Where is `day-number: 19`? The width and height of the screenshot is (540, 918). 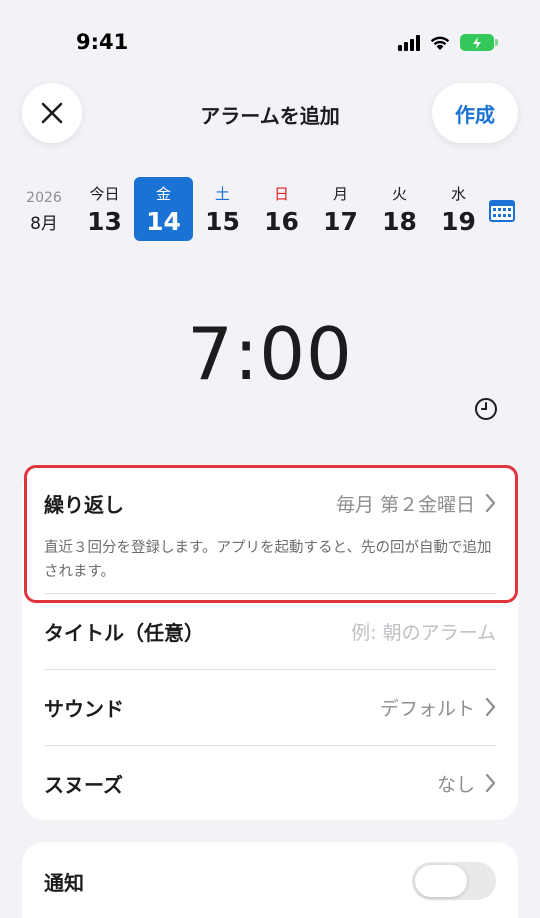 day-number: 19 is located at coordinates (458, 221).